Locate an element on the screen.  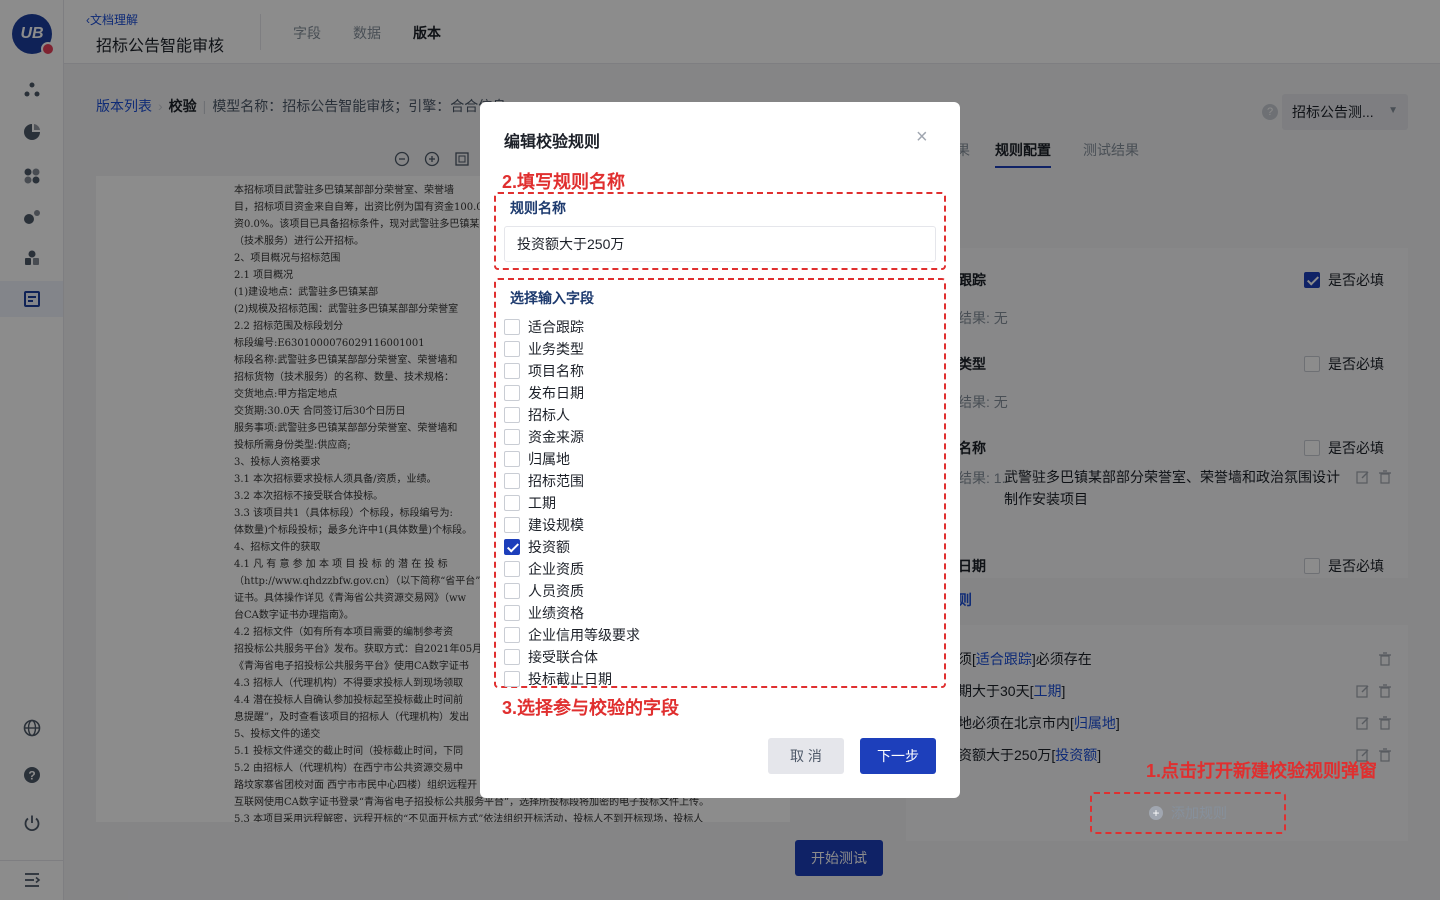
field-option-label: 招标范围 is located at coordinates (556, 481).